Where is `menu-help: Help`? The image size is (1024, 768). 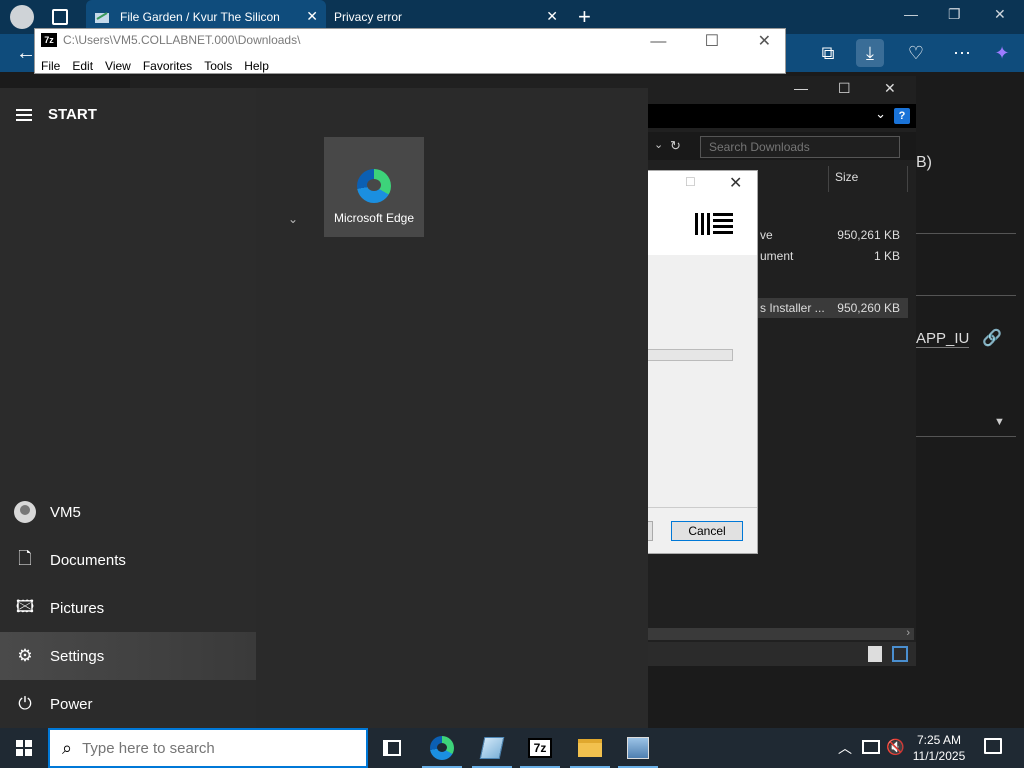
menu-help: Help is located at coordinates (256, 66).